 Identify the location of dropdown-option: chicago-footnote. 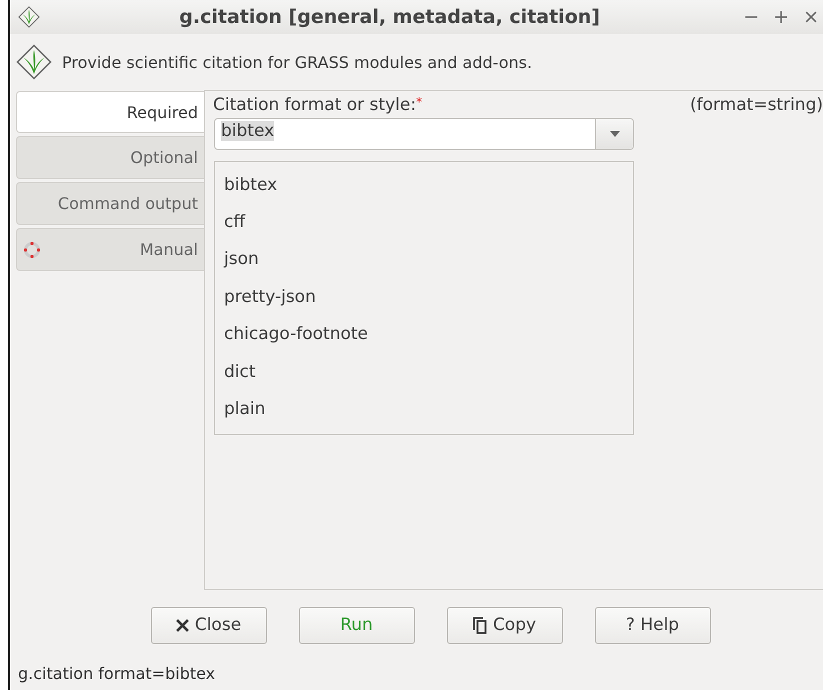
(424, 334).